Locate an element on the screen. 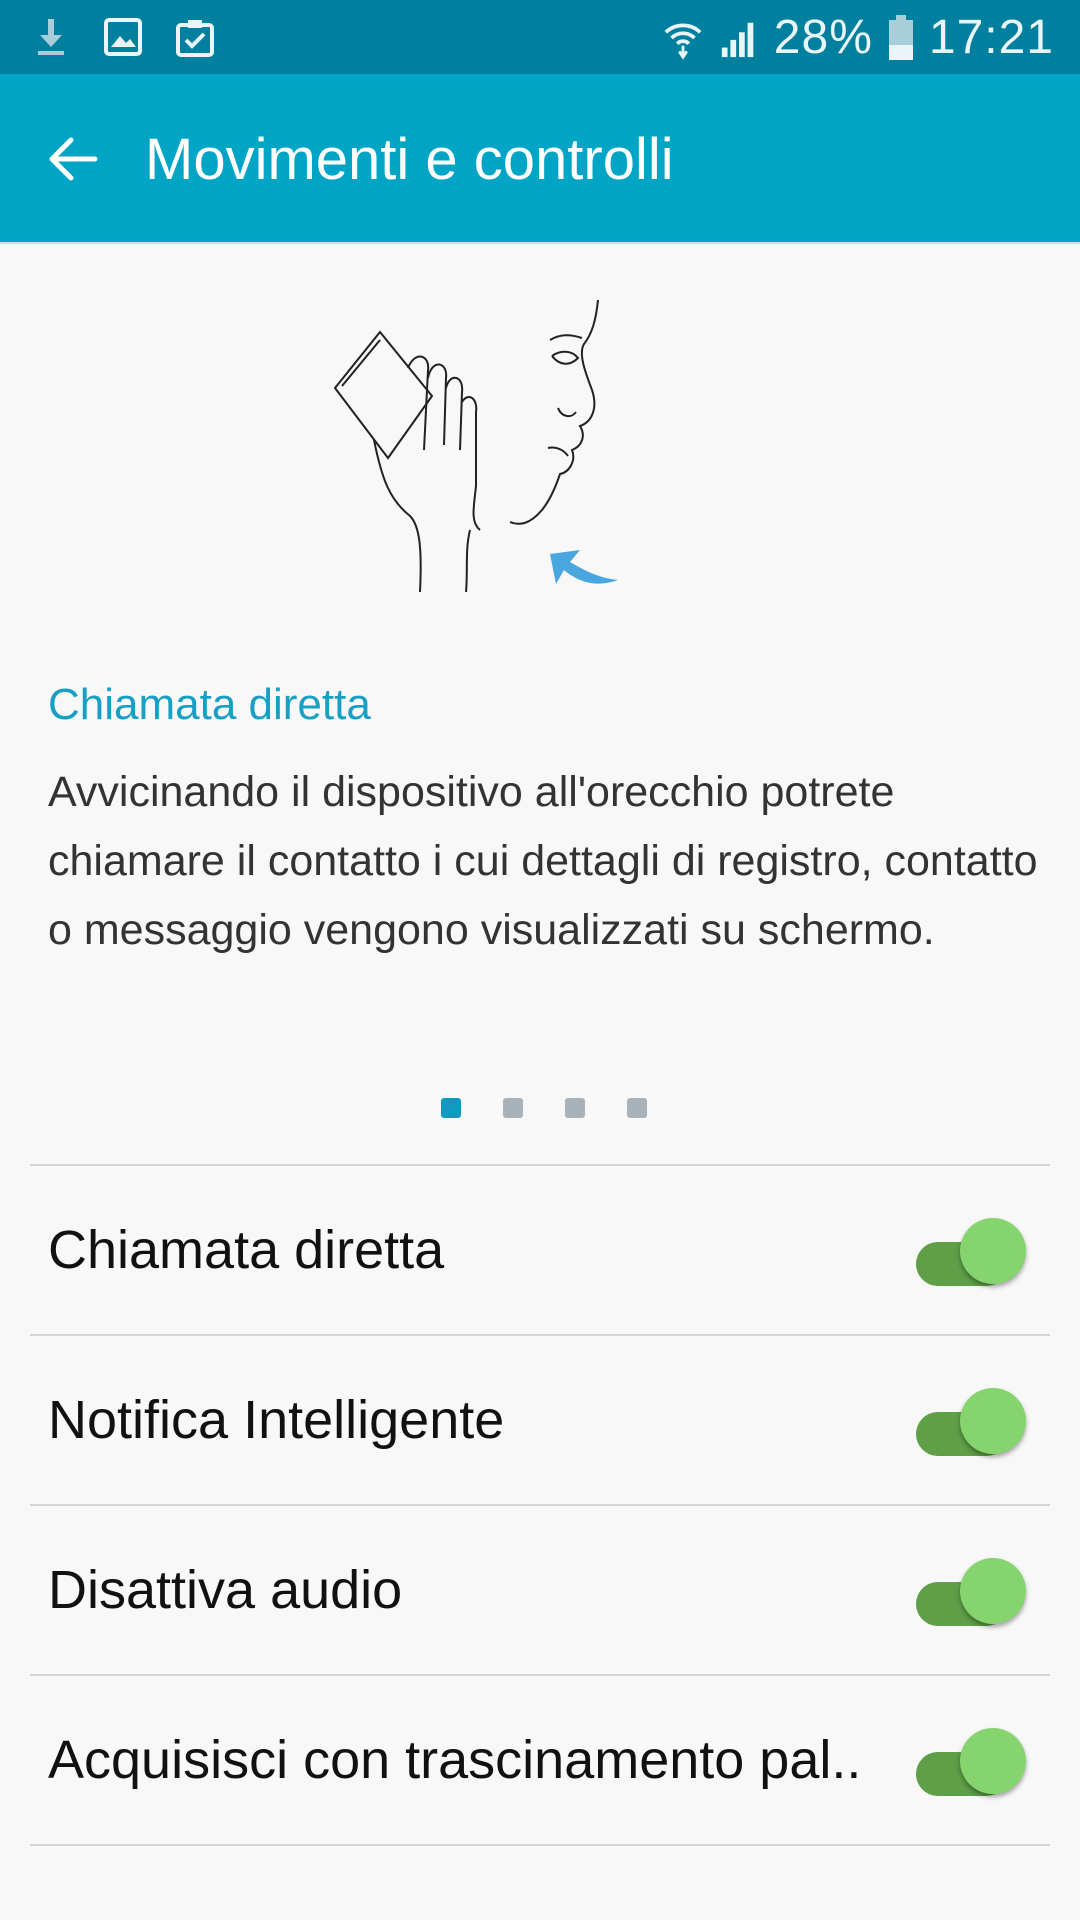 The height and width of the screenshot is (1920, 1080). setting-row-disattiva-audio: Disattiva audio is located at coordinates (540, 1589).